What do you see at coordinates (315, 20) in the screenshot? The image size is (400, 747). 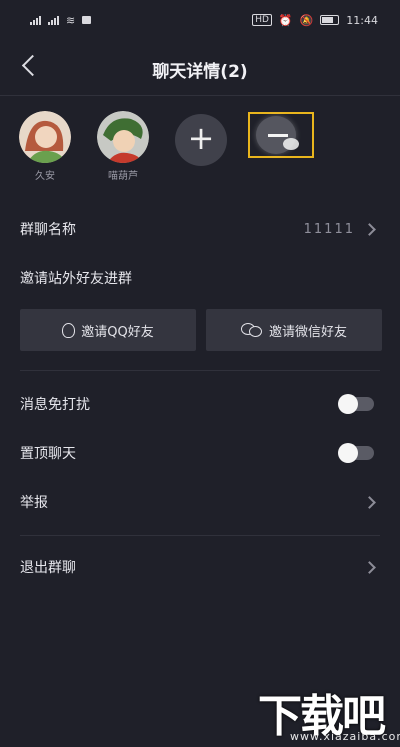 I see `status-right: HD ⏰ 🔕 11:44` at bounding box center [315, 20].